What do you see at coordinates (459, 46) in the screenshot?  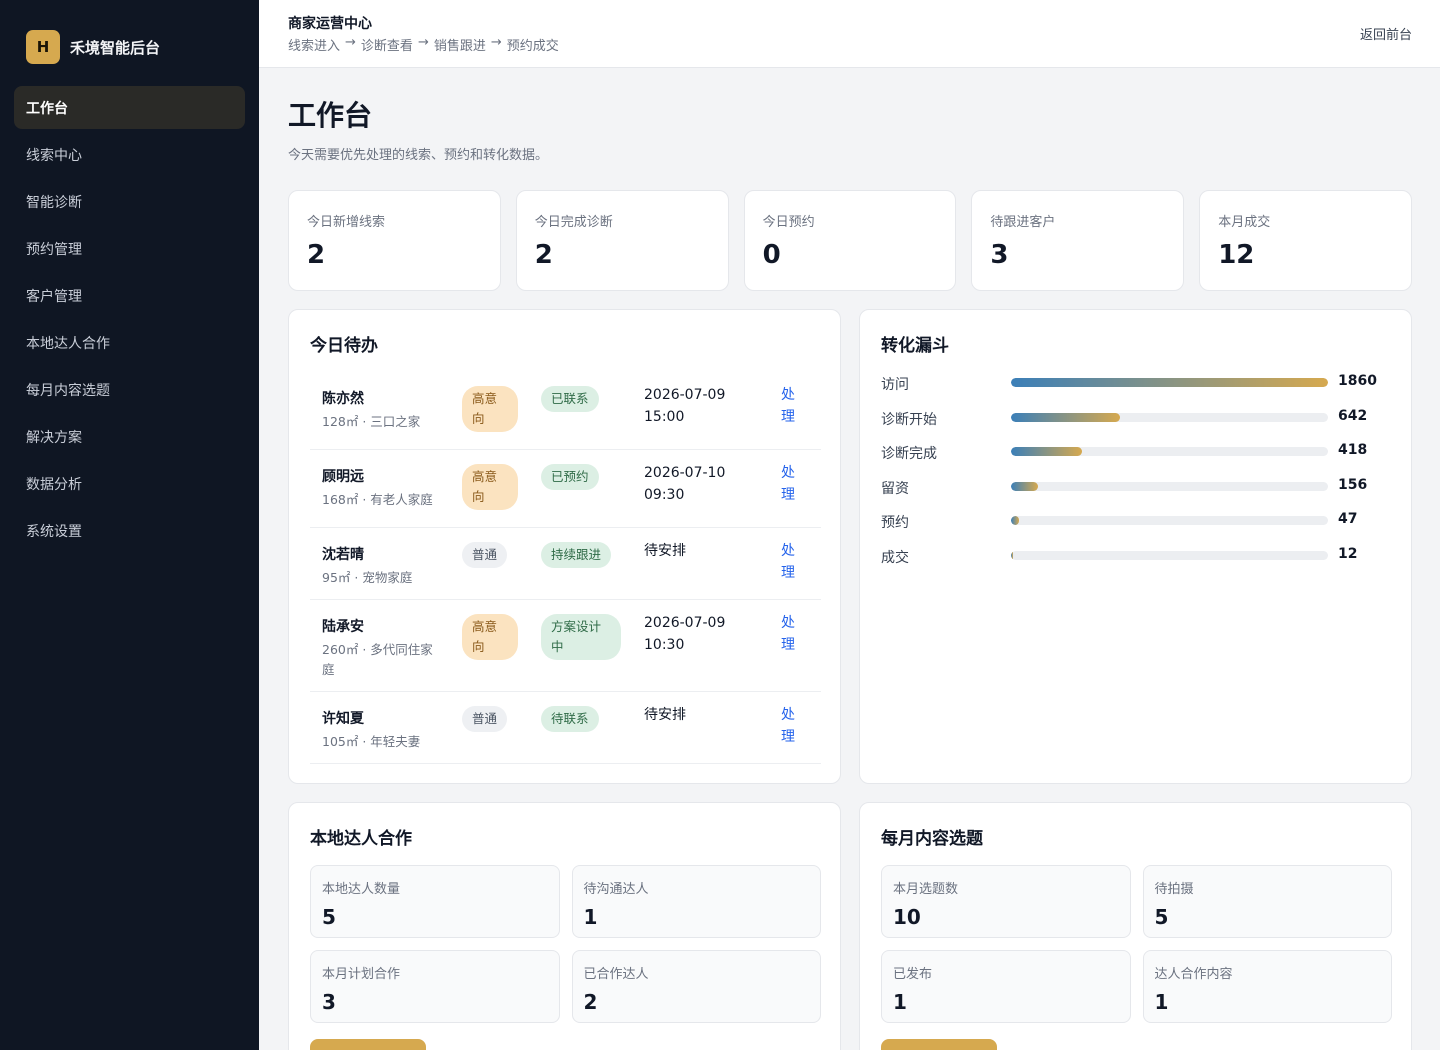 I see `breadcrumb-step: 销售跟进` at bounding box center [459, 46].